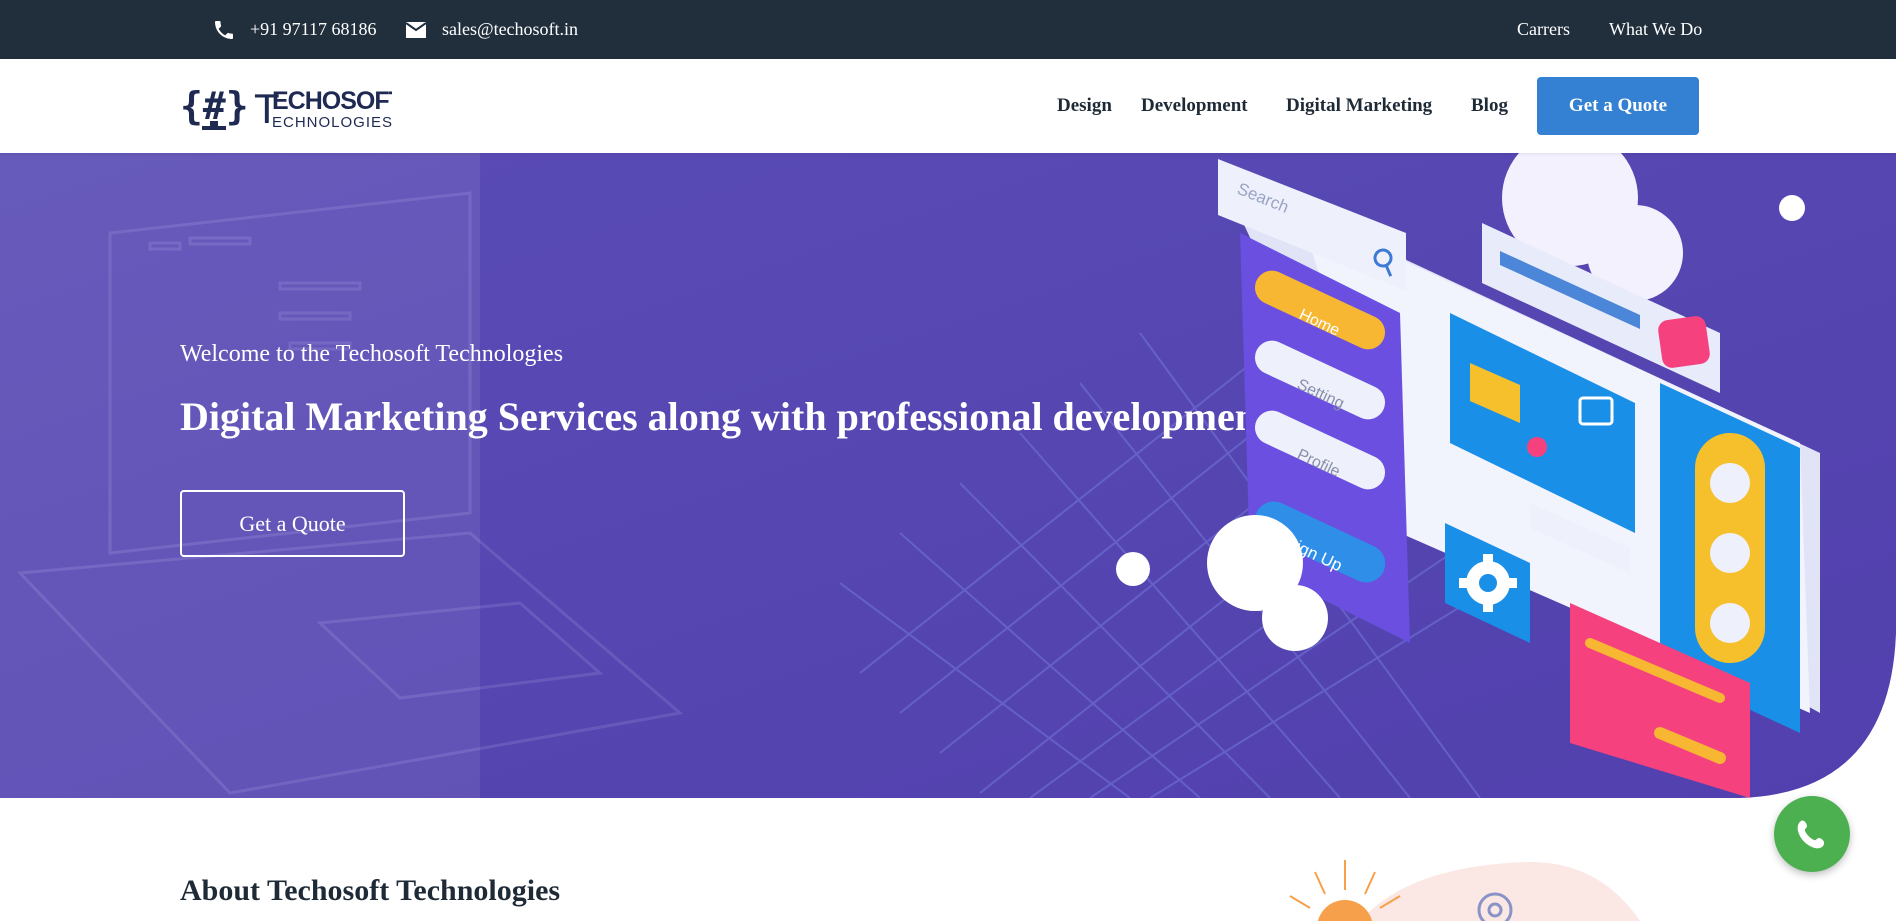 The height and width of the screenshot is (921, 1896). Describe the element at coordinates (313, 29) in the screenshot. I see `phone-number: +91 97117 68186` at that location.